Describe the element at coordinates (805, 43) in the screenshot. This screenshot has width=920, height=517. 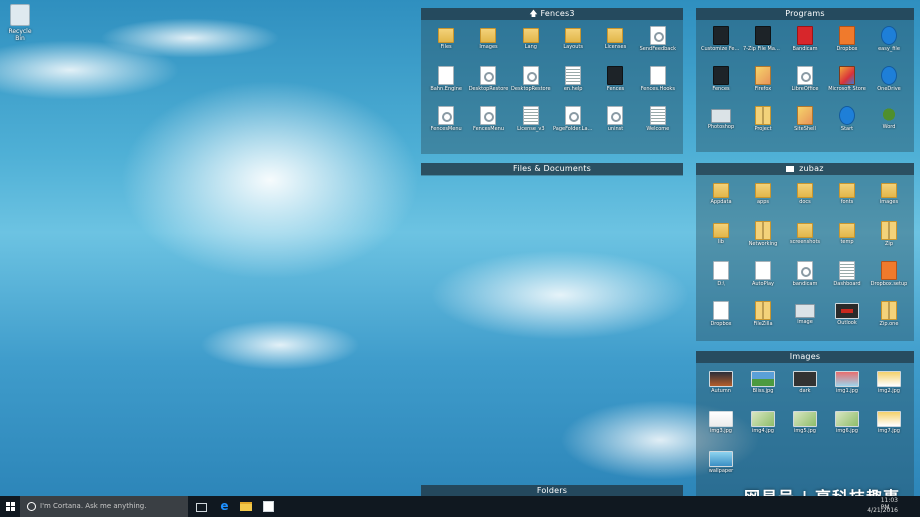
I see `fence-item: Bandicam` at that location.